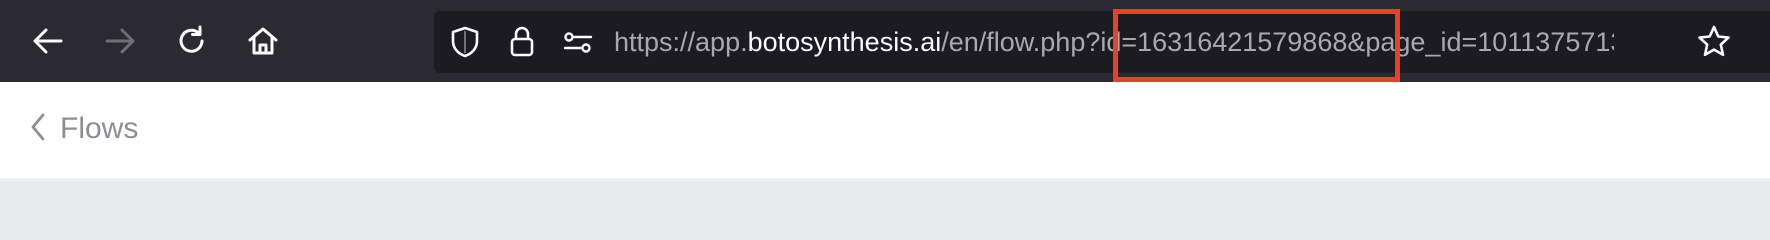  I want to click on home-icon, so click(263, 41).